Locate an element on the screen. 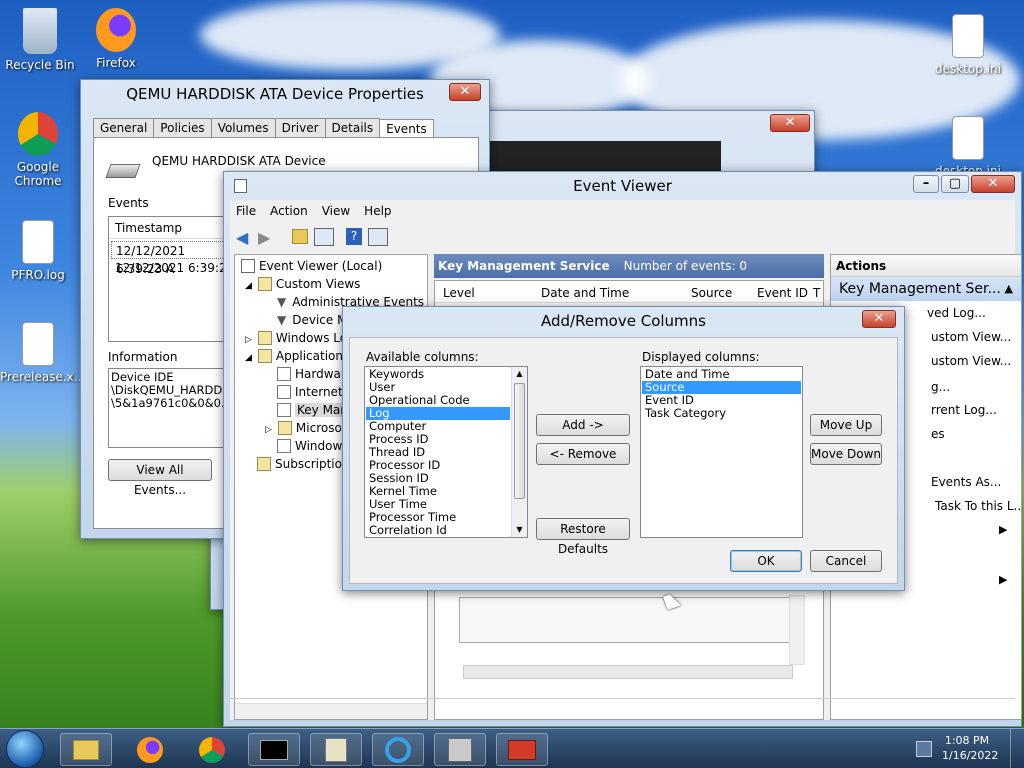 The width and height of the screenshot is (1024, 768). scroll-down-icon: ▼ is located at coordinates (519, 530).